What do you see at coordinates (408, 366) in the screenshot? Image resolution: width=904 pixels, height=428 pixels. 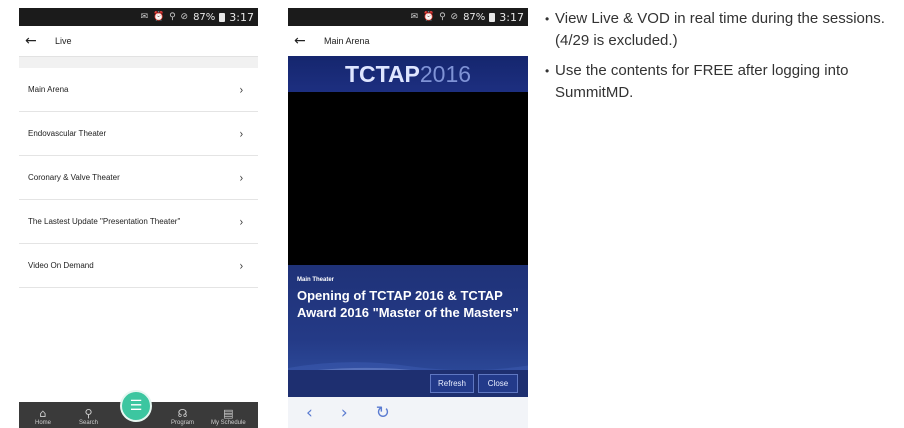 I see `wave-decoration` at bounding box center [408, 366].